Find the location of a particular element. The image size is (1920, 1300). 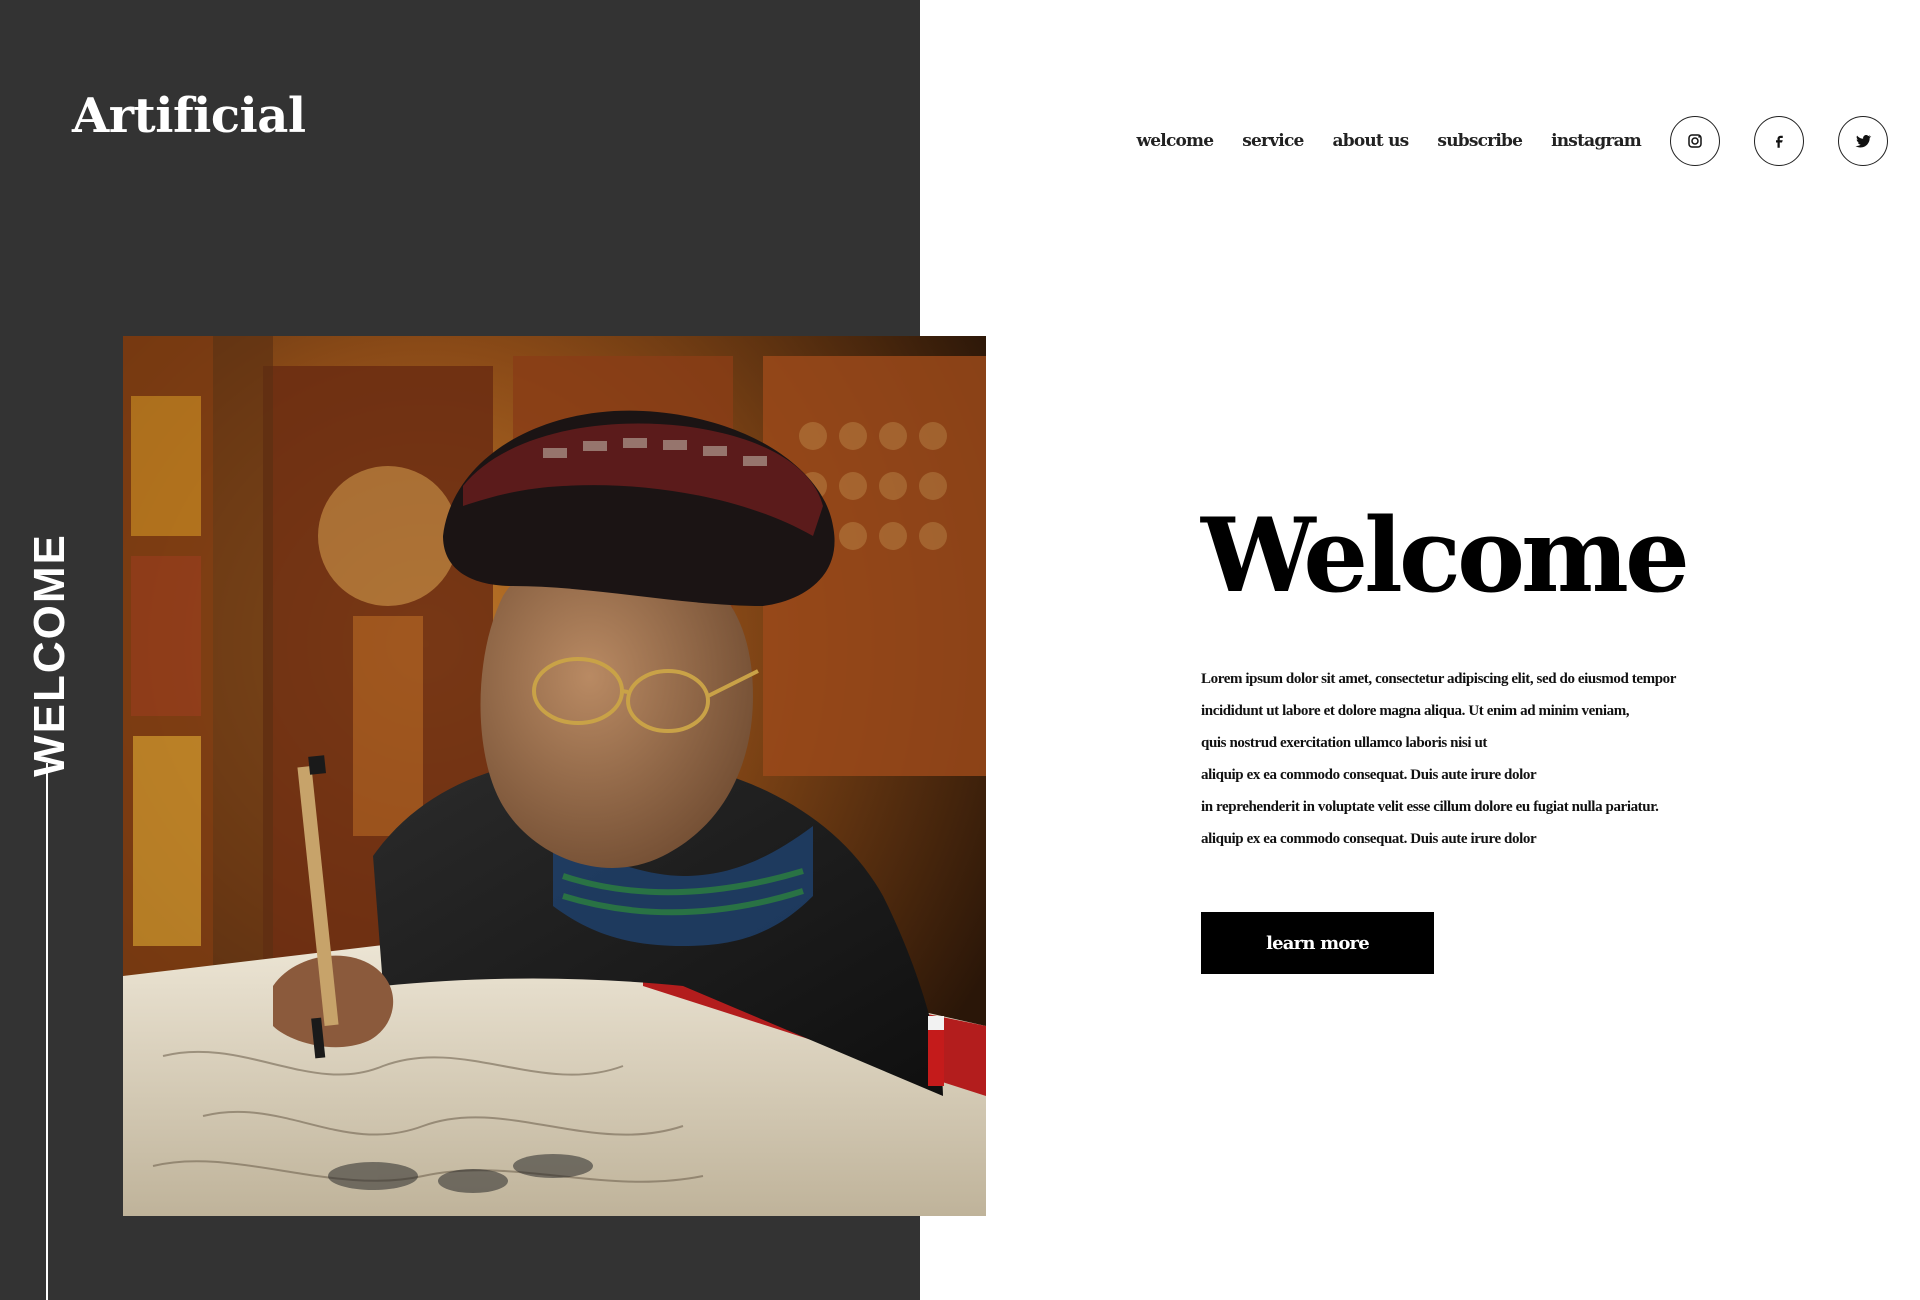

instagram-icon is located at coordinates (1695, 141).